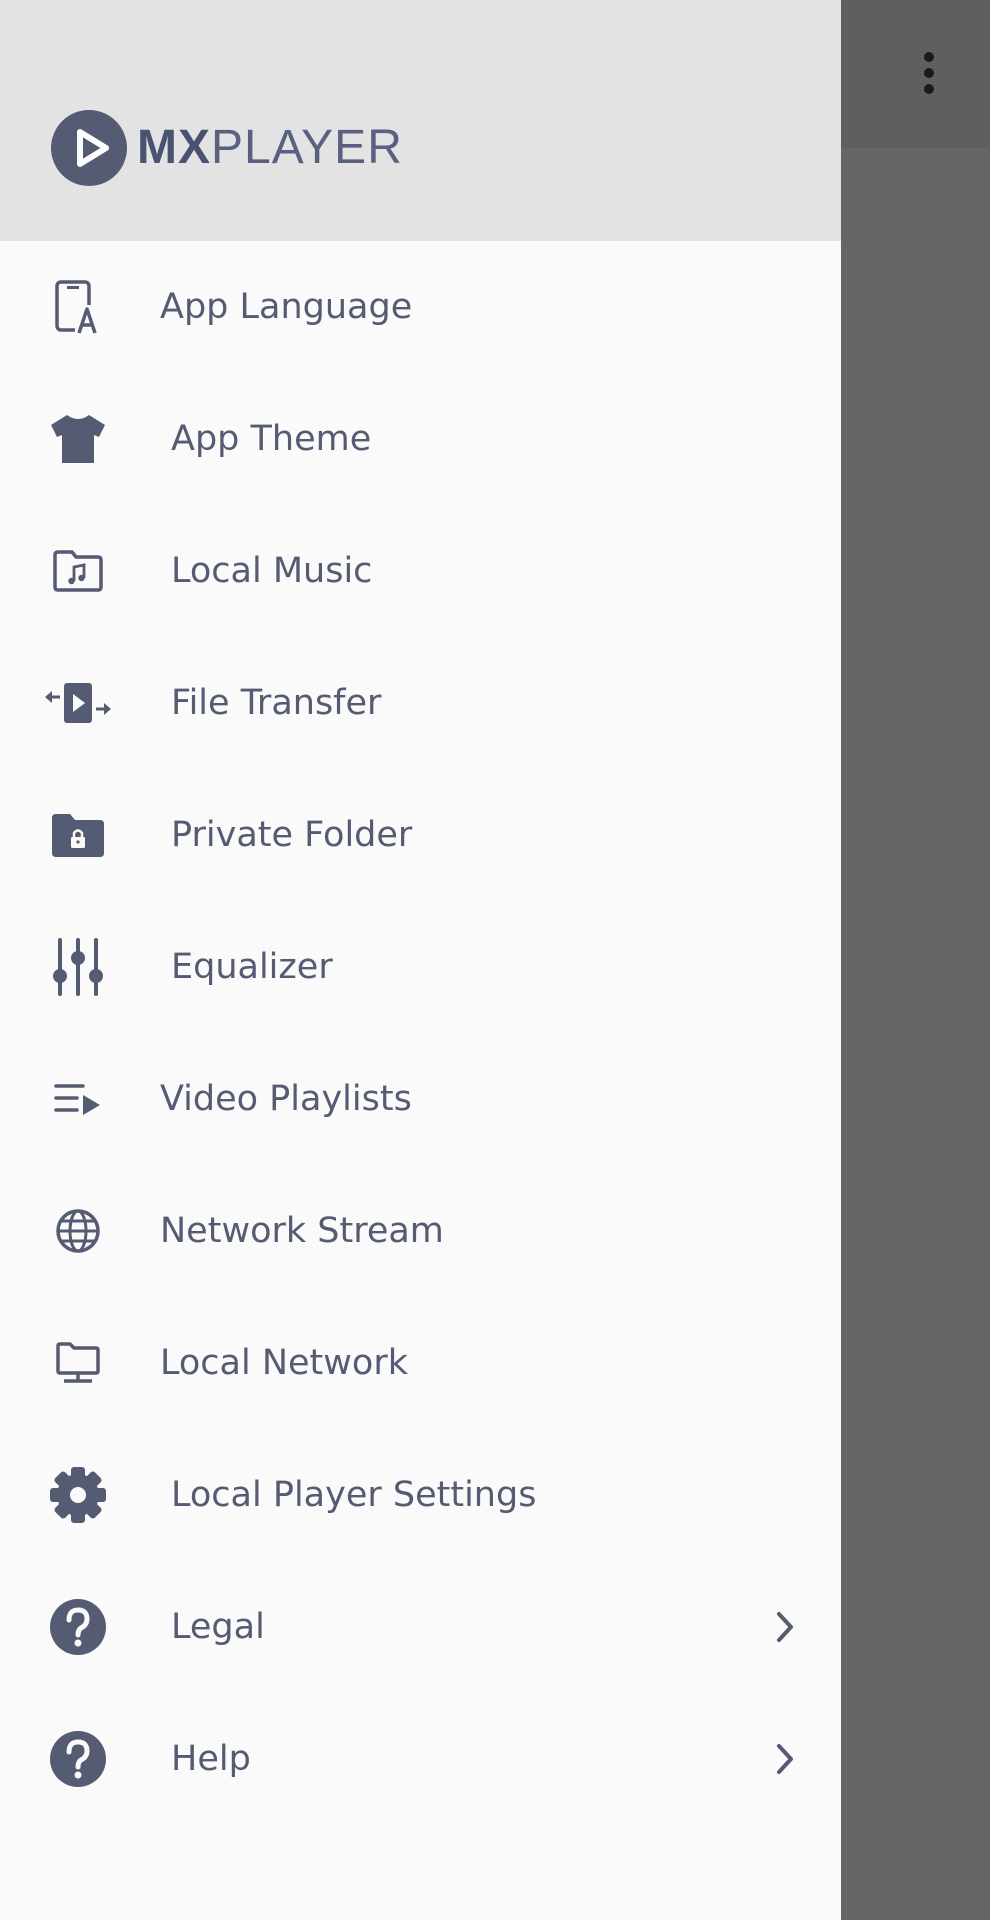 Image resolution: width=990 pixels, height=1920 pixels. Describe the element at coordinates (420, 307) in the screenshot. I see `menu-item-app-language: App Language` at that location.